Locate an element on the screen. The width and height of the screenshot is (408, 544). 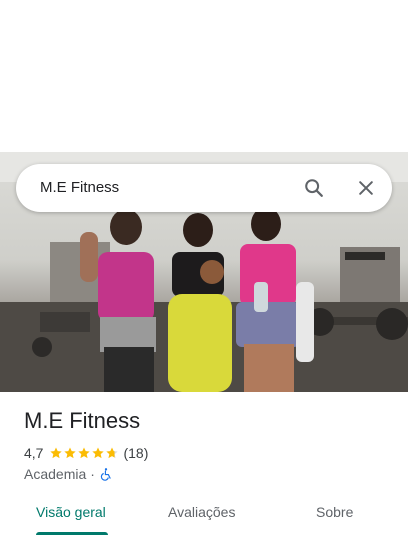
tab-overview: Visão geral is located at coordinates (71, 512).